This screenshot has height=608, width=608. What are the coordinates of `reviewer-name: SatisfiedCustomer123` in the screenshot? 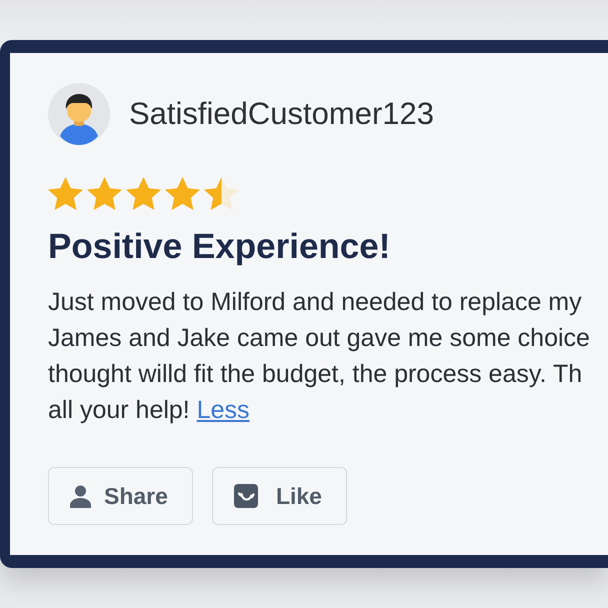 It's located at (281, 114).